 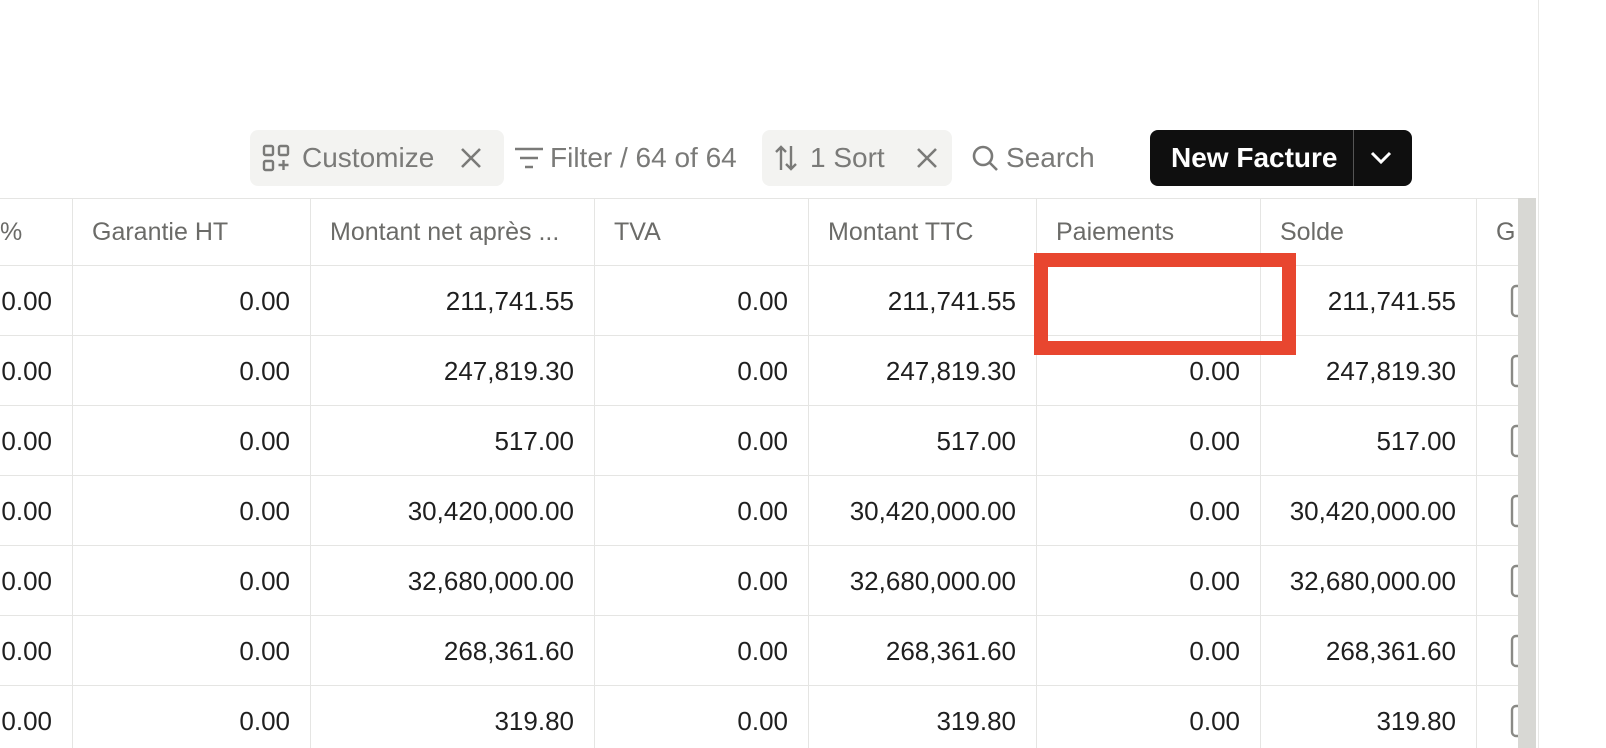 What do you see at coordinates (1572, 374) in the screenshot?
I see `side-panel` at bounding box center [1572, 374].